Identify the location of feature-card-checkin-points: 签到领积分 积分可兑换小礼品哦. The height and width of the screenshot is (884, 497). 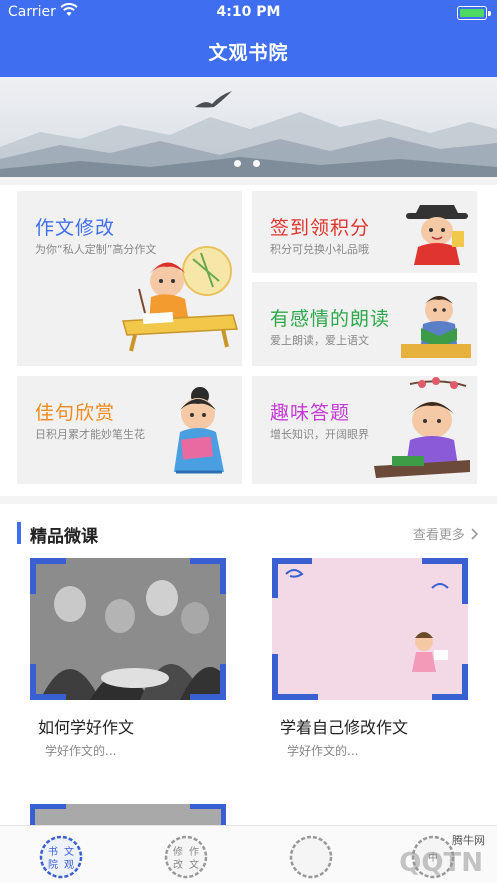
(364, 232).